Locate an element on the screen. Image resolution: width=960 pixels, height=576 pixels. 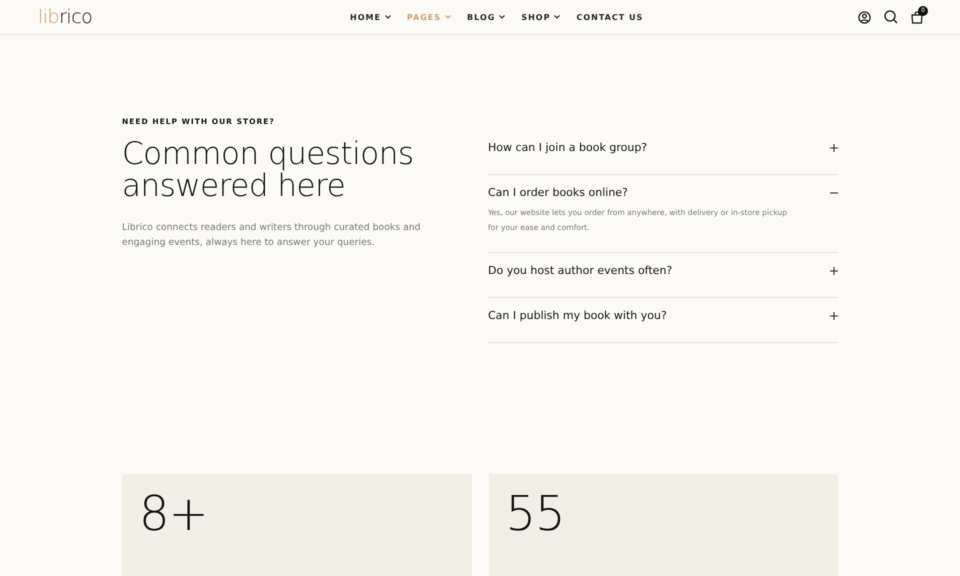
faq-question: Do you host author events often? is located at coordinates (663, 270).